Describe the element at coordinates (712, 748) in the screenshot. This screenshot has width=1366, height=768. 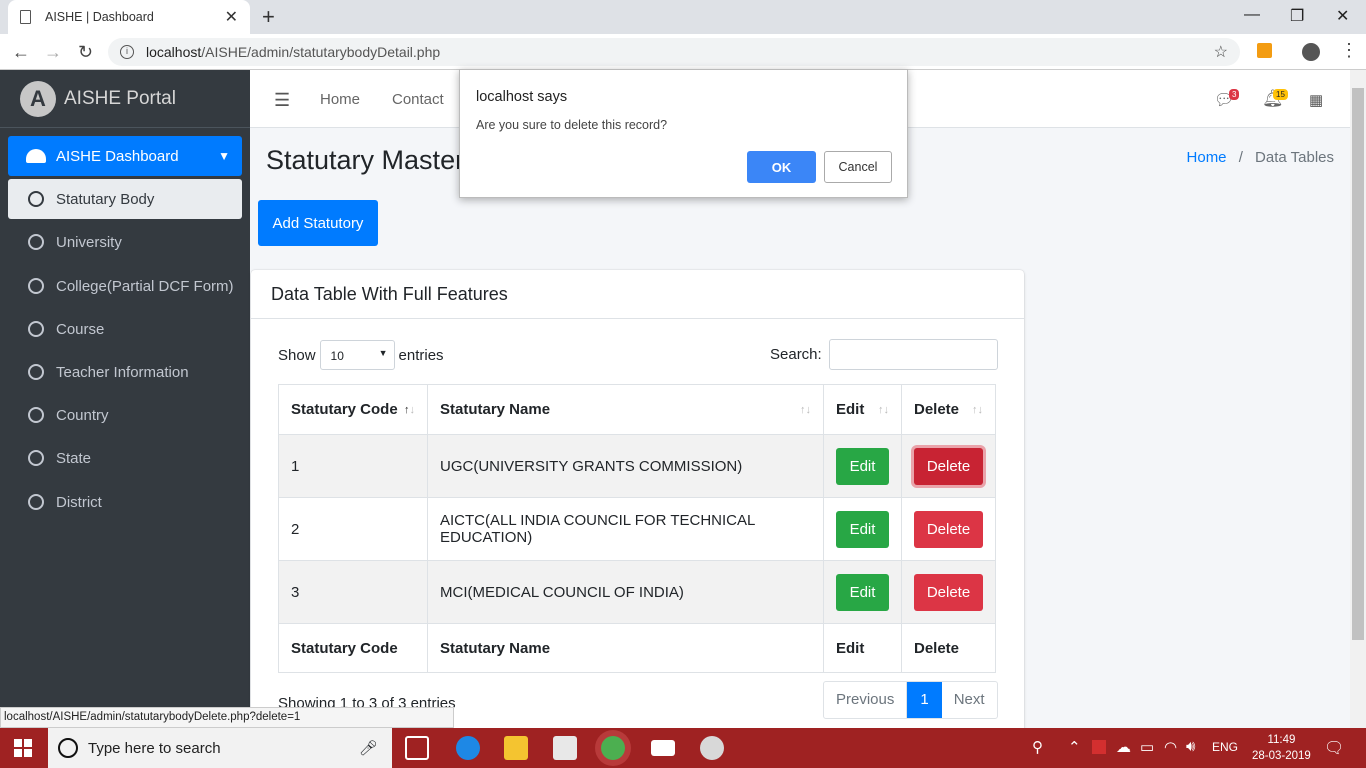
I see `paint-icon` at that location.